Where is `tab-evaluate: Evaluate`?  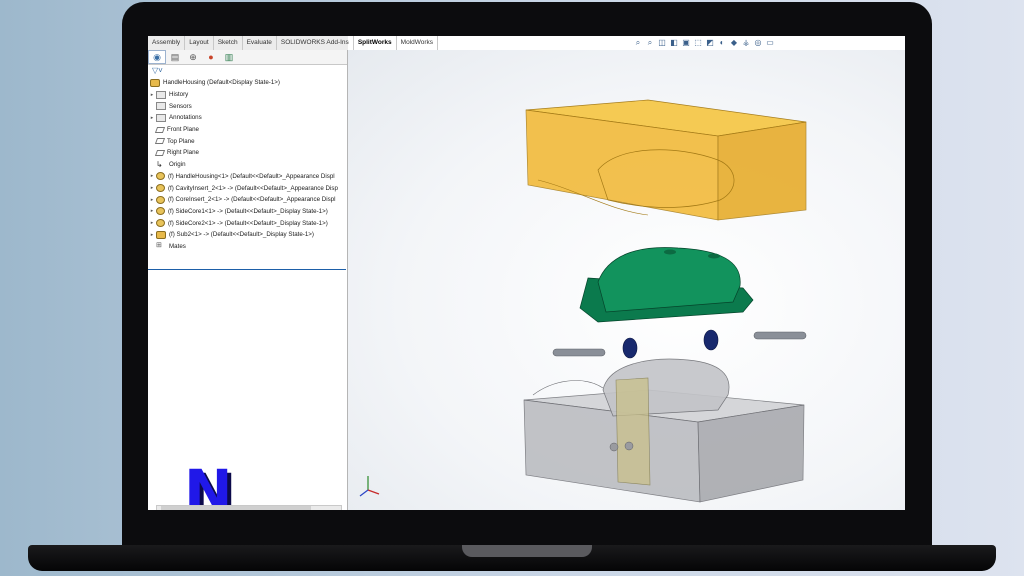
tab-evaluate: Evaluate is located at coordinates (260, 43).